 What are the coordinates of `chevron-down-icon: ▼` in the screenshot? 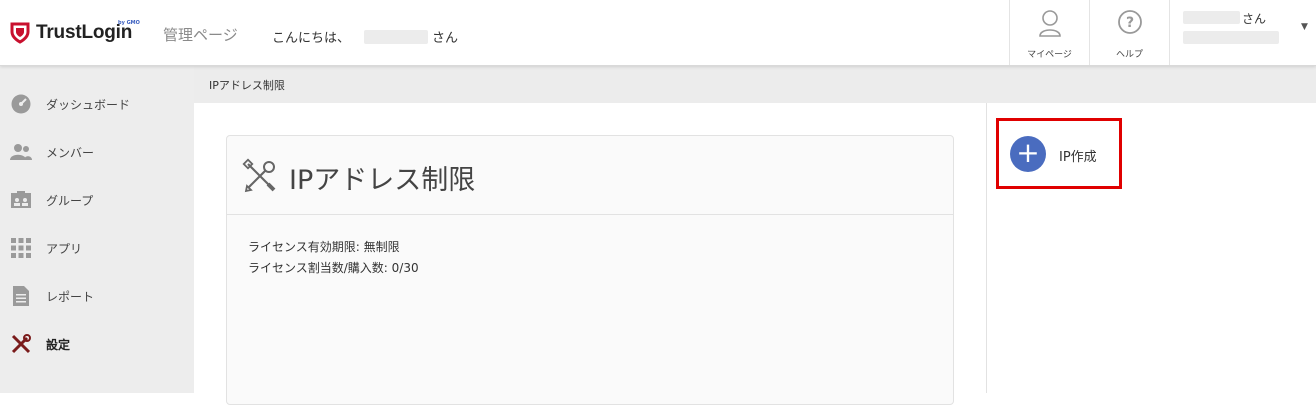 It's located at (1304, 27).